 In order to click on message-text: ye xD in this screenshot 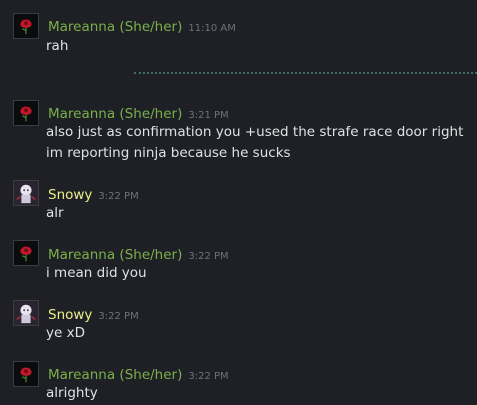, I will do `click(65, 333)`.